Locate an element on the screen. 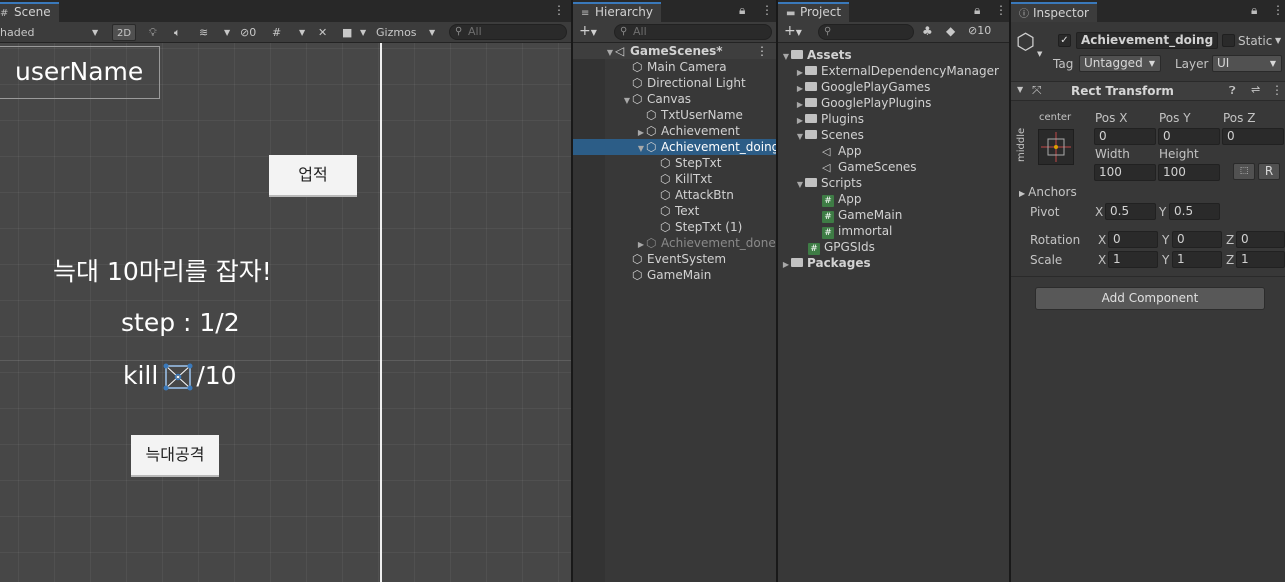 Image resolution: width=1285 pixels, height=582 pixels. add-object-icon: +▼ is located at coordinates (588, 31).